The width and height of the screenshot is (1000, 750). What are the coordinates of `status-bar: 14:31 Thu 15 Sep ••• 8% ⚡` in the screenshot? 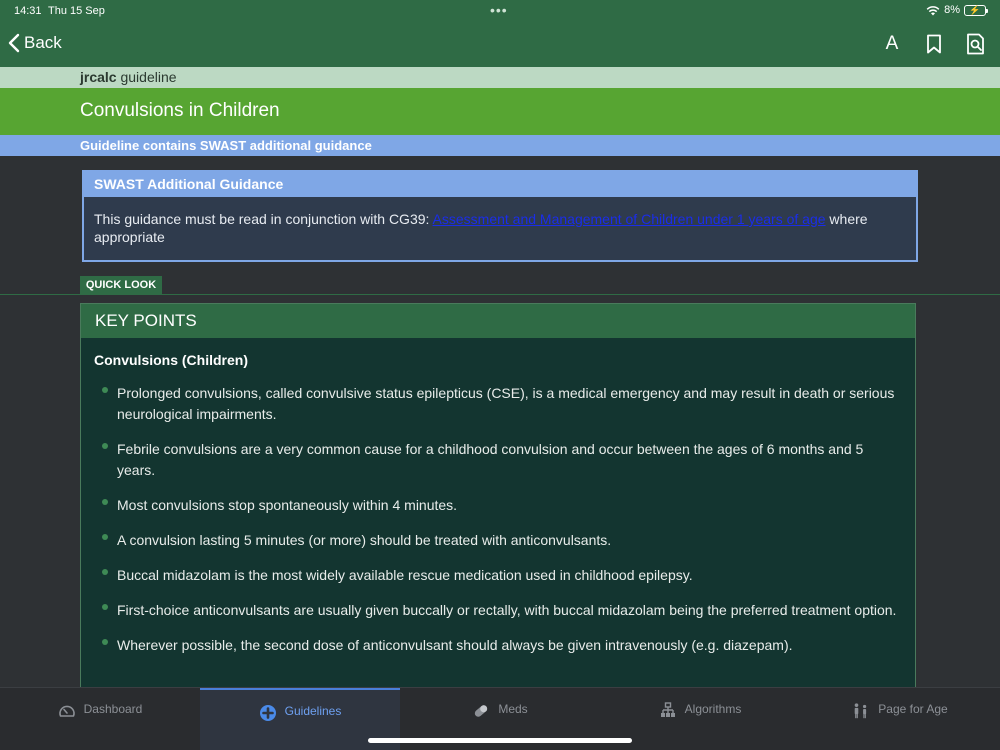 It's located at (500, 12).